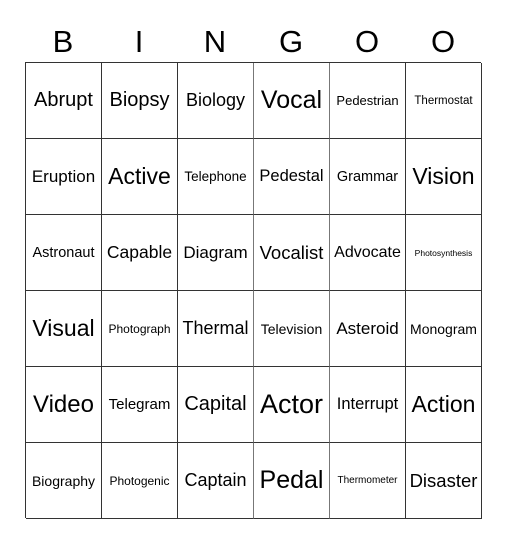 The image size is (506, 544). Describe the element at coordinates (216, 405) in the screenshot. I see `bingo-cell: Capital` at that location.